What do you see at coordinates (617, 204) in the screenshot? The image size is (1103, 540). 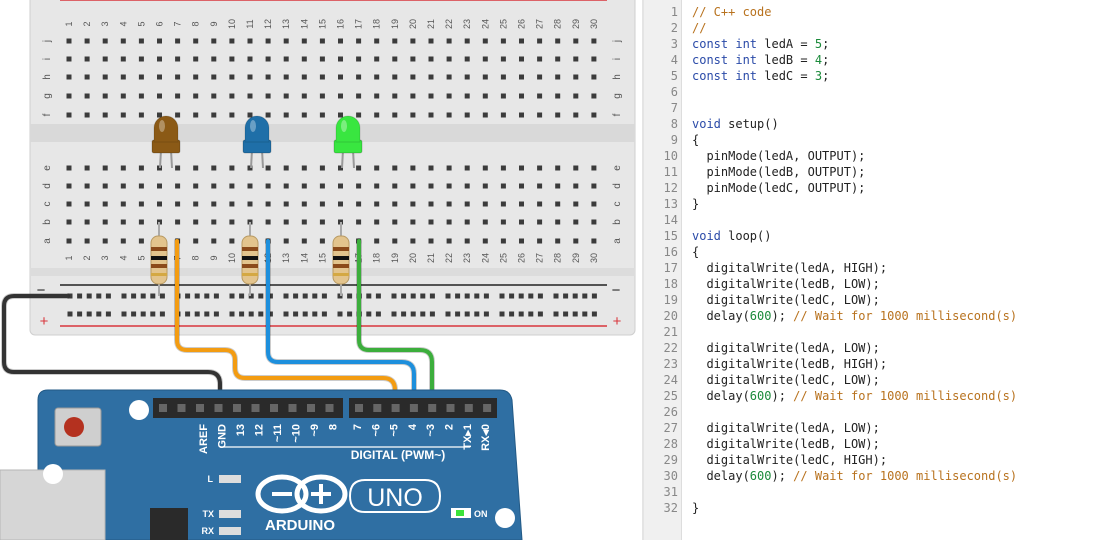 I see `row-letter: c` at bounding box center [617, 204].